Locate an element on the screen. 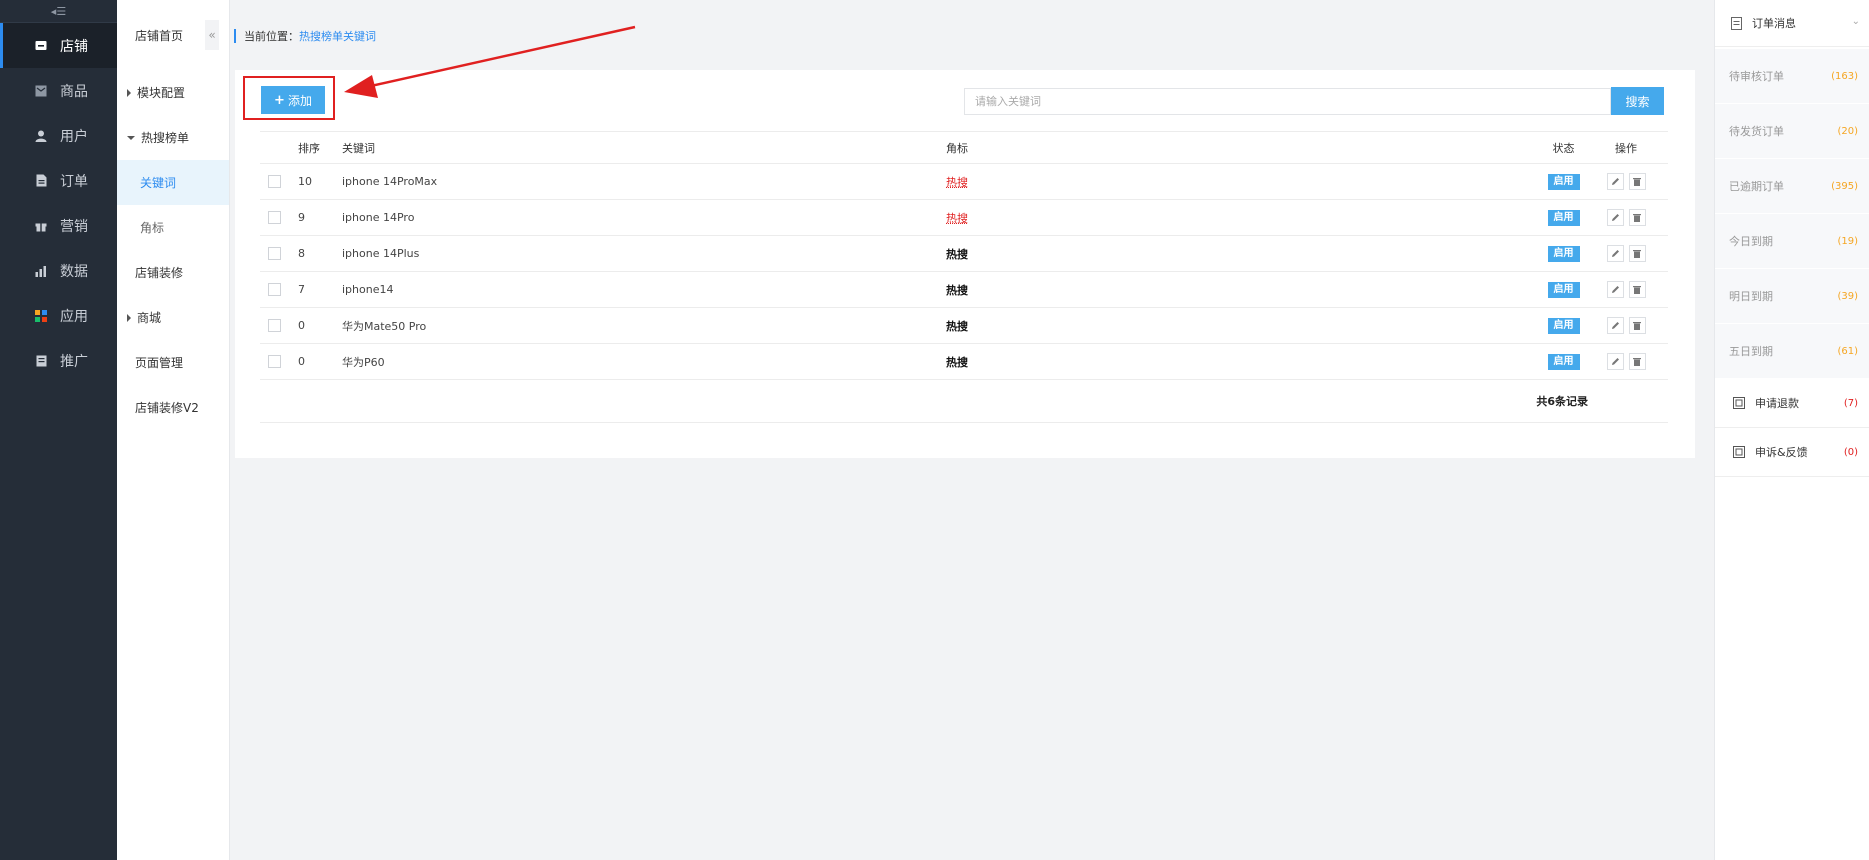  header-keyword: 关键词 is located at coordinates (358, 148).